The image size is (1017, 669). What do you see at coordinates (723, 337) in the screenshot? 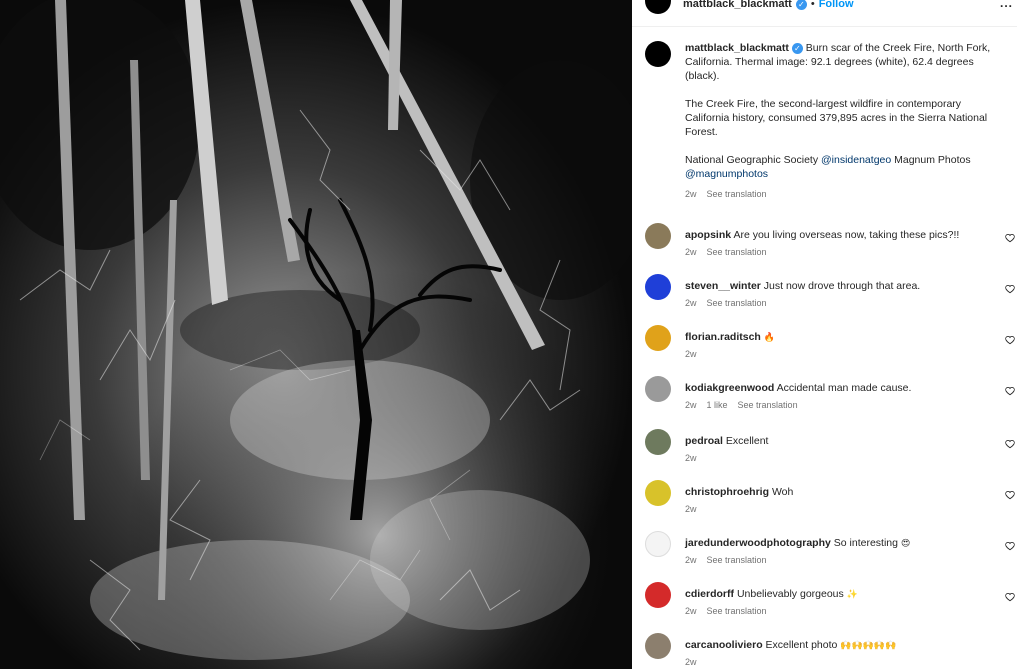
I see `comment-username: florian.raditsch` at bounding box center [723, 337].